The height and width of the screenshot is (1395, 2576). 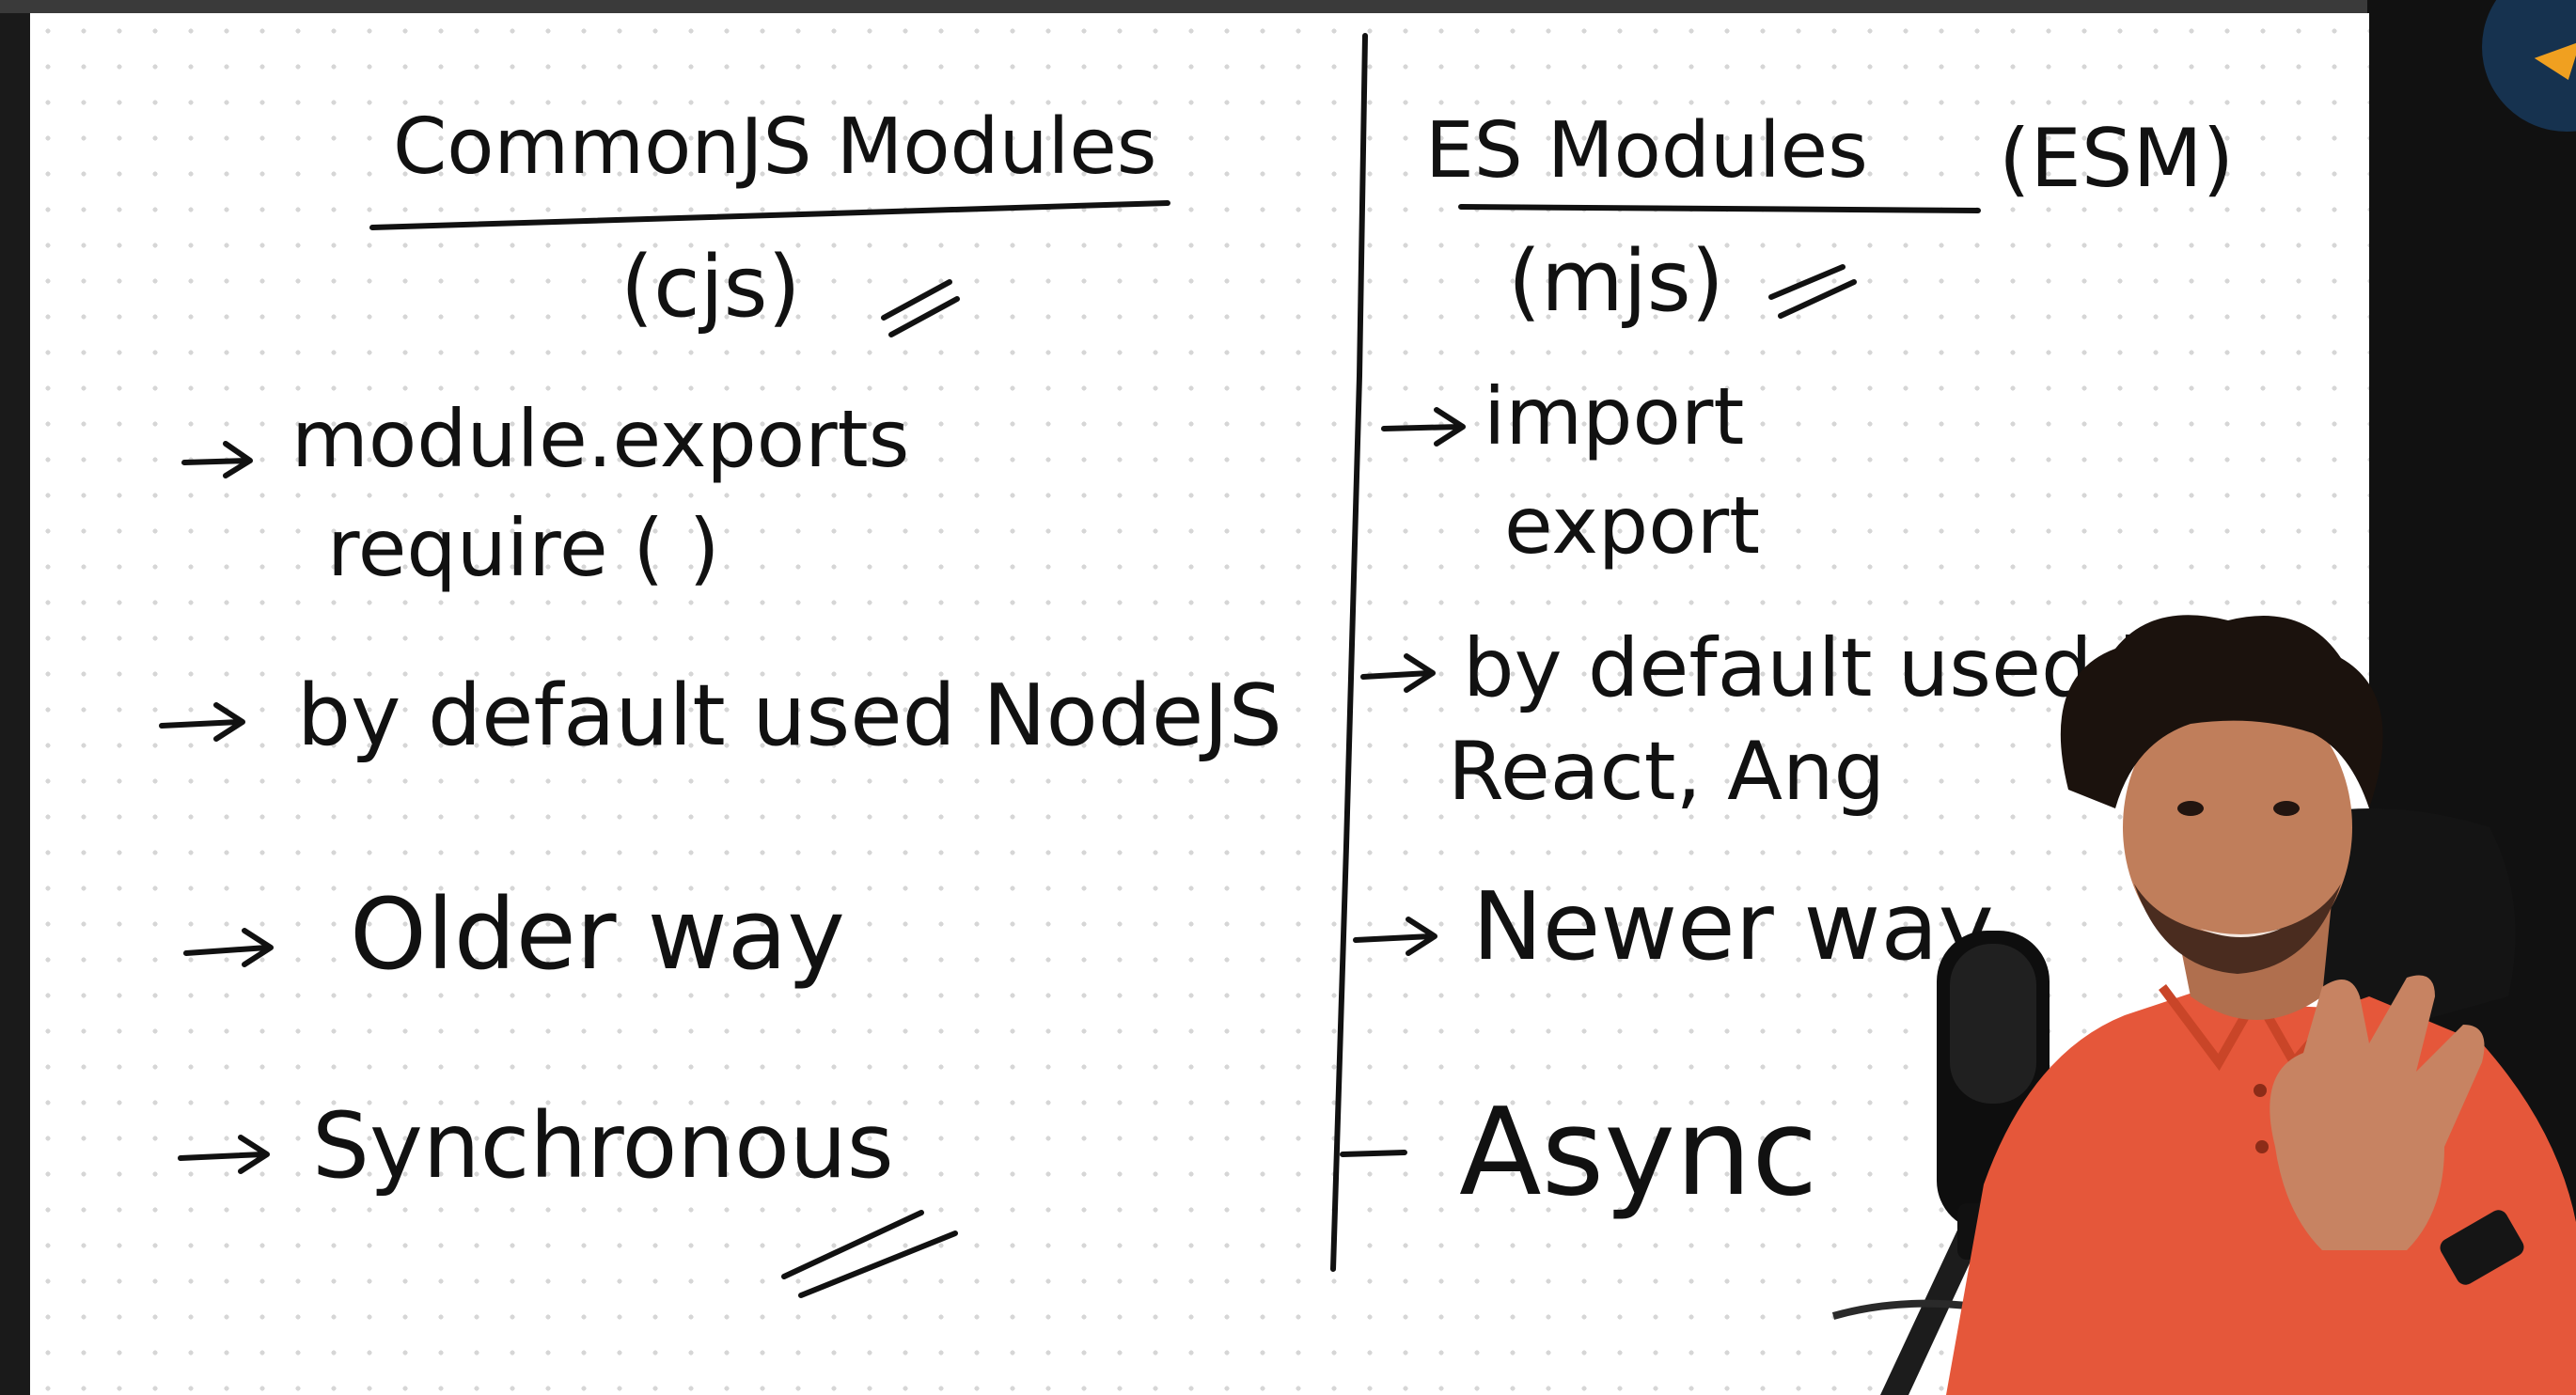 I want to click on dash-icon, so click(x=1374, y=1153).